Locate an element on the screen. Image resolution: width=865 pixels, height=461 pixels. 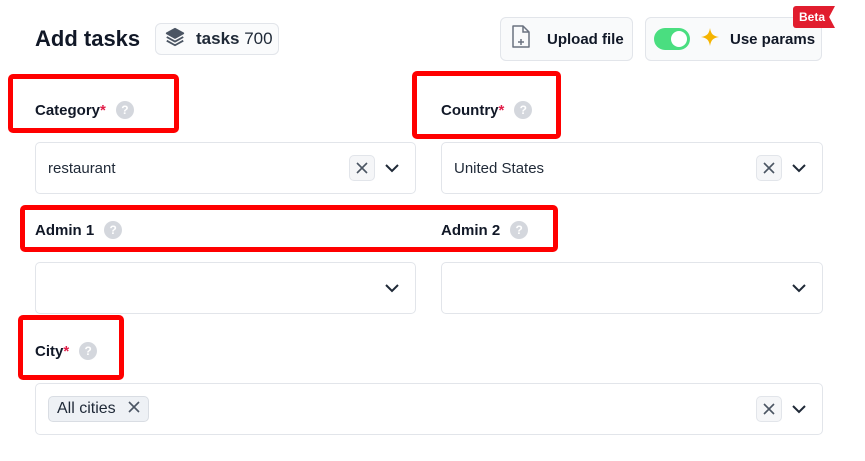
tasks-count: 700 is located at coordinates (258, 38).